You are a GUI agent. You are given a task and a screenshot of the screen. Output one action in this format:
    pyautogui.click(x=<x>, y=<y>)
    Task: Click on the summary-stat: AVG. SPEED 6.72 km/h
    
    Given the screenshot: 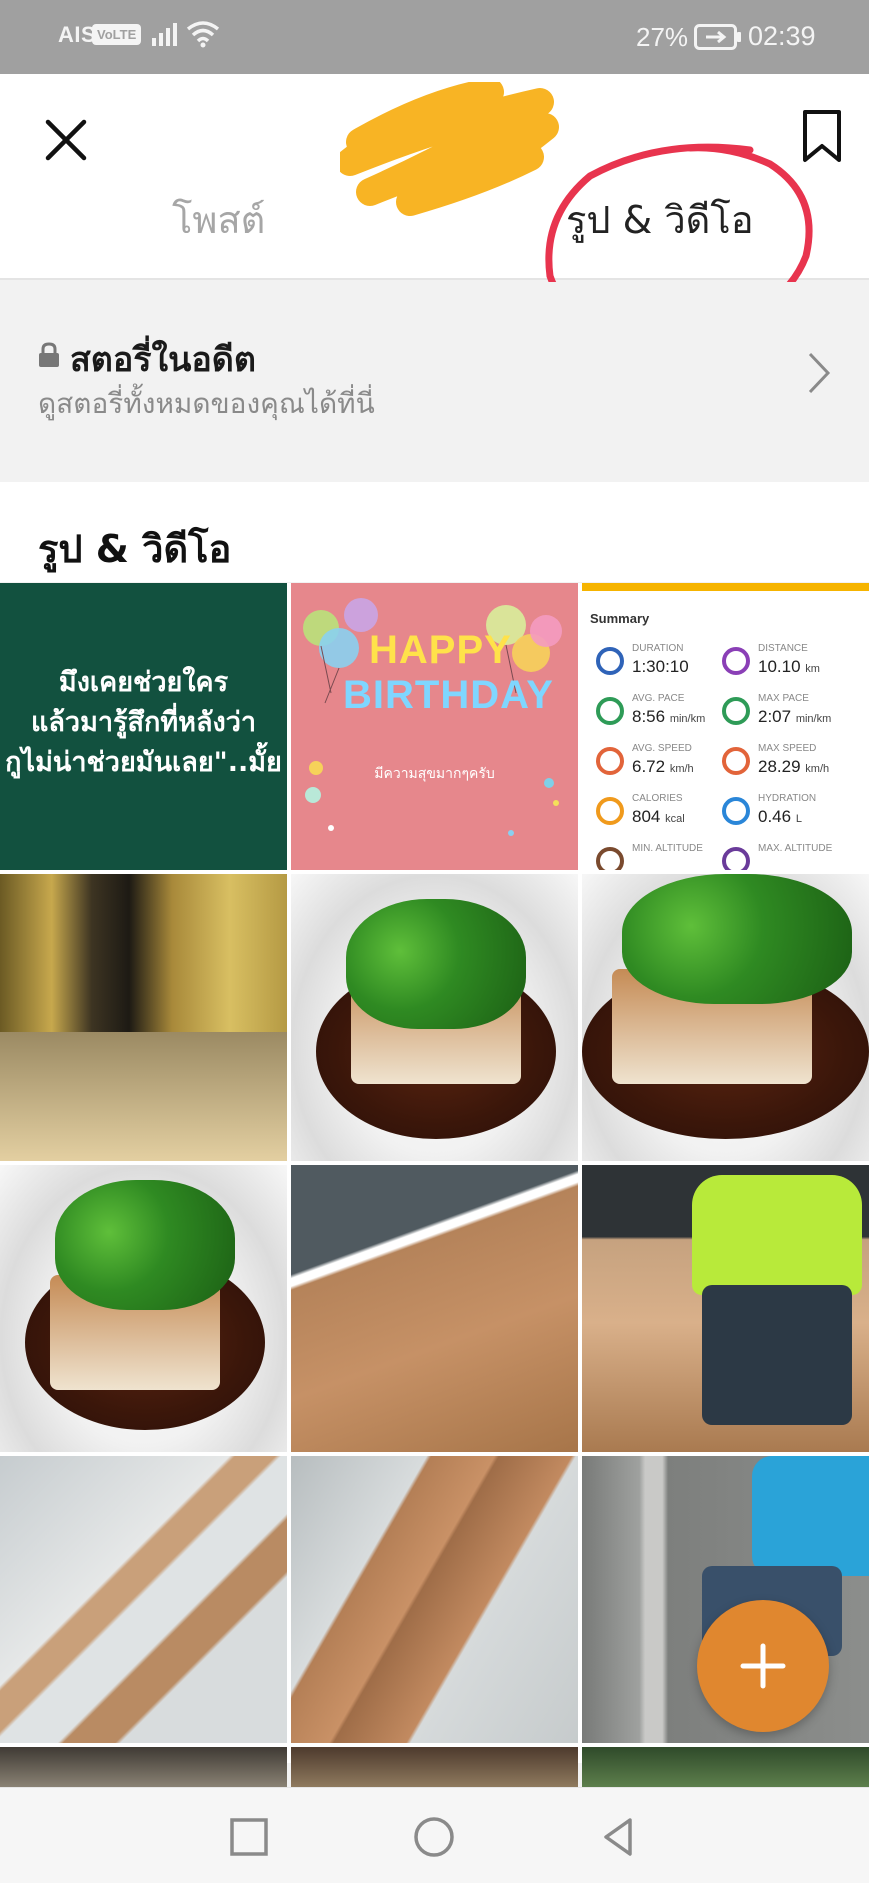 What is the action you would take?
    pyautogui.click(x=666, y=766)
    